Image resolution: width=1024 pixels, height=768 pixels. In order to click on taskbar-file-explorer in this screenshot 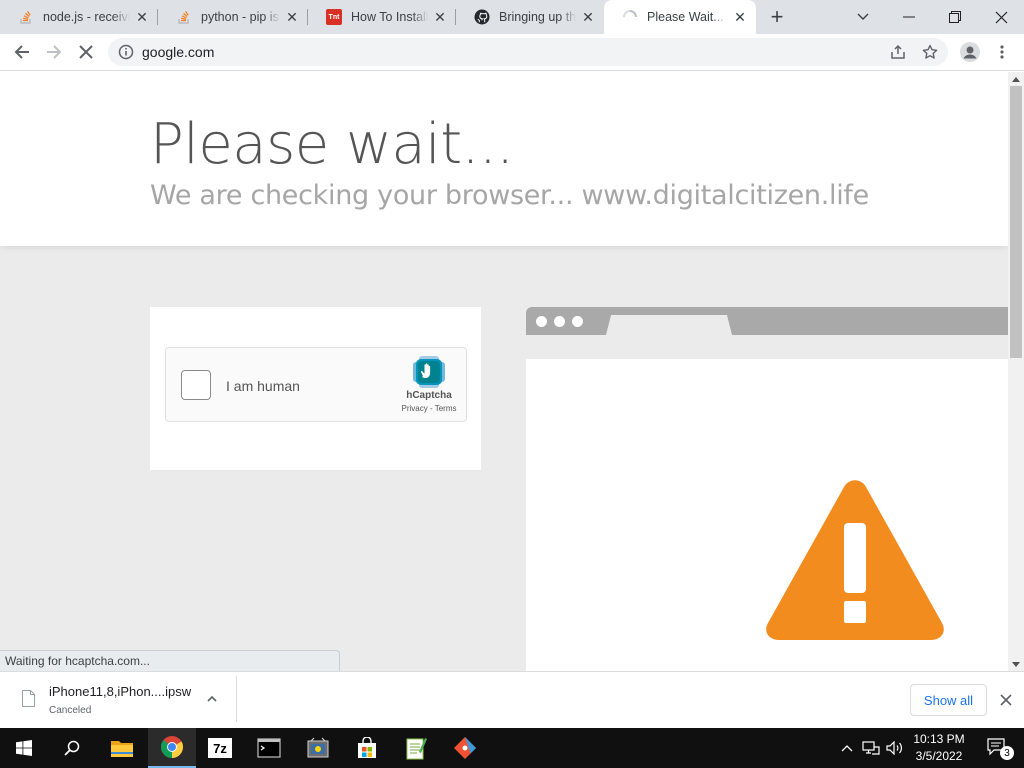, I will do `click(122, 748)`.